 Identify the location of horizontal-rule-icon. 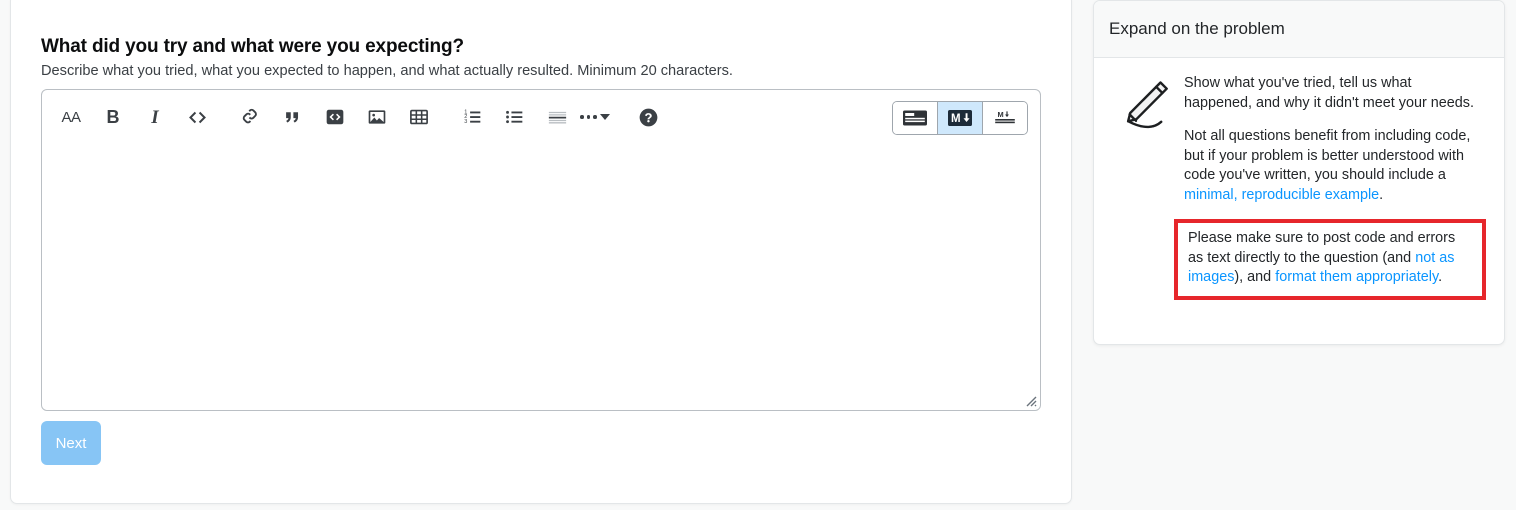
(557, 117).